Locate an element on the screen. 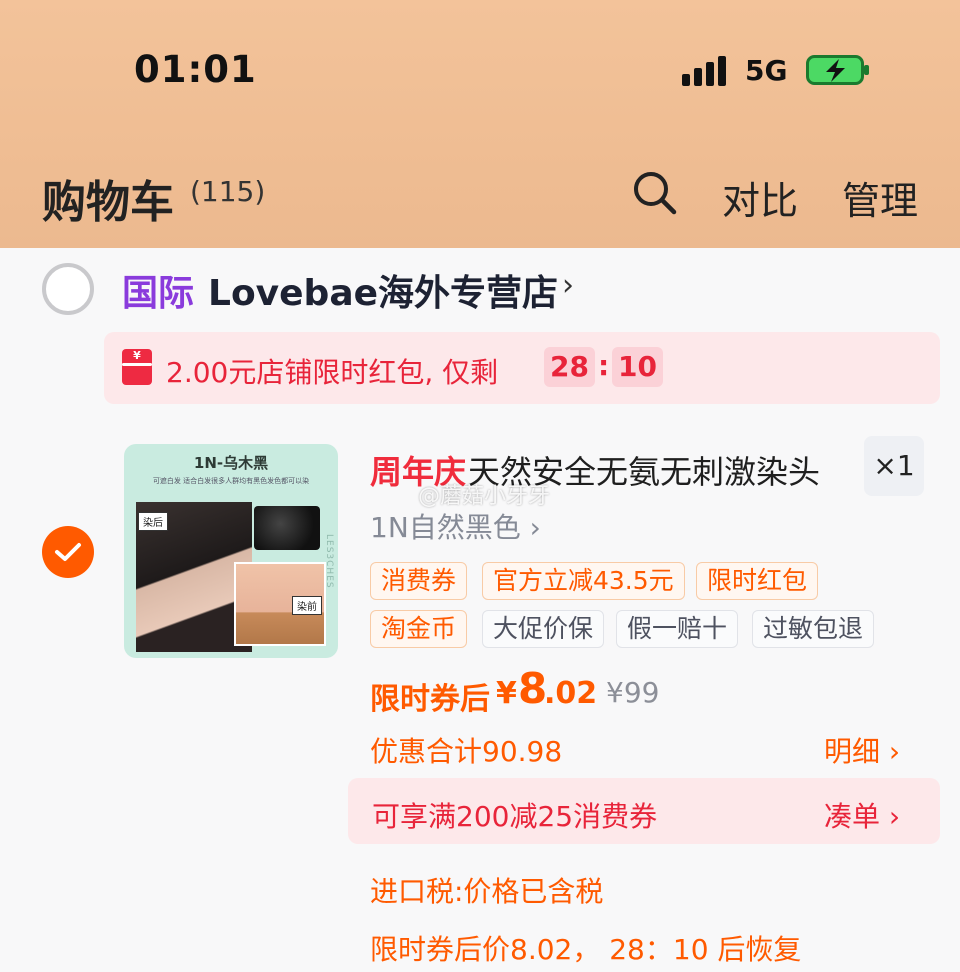  badge: 官方立减43.5元 is located at coordinates (583, 581).